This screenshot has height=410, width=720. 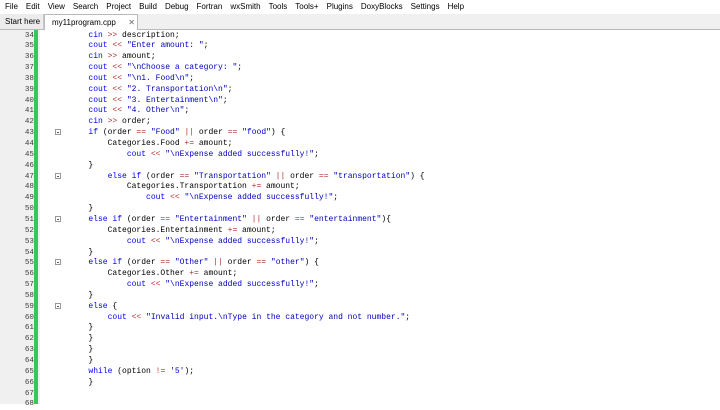 I want to click on code-line: 37 cout << "\nChoose a category: ";, so click(x=360, y=68).